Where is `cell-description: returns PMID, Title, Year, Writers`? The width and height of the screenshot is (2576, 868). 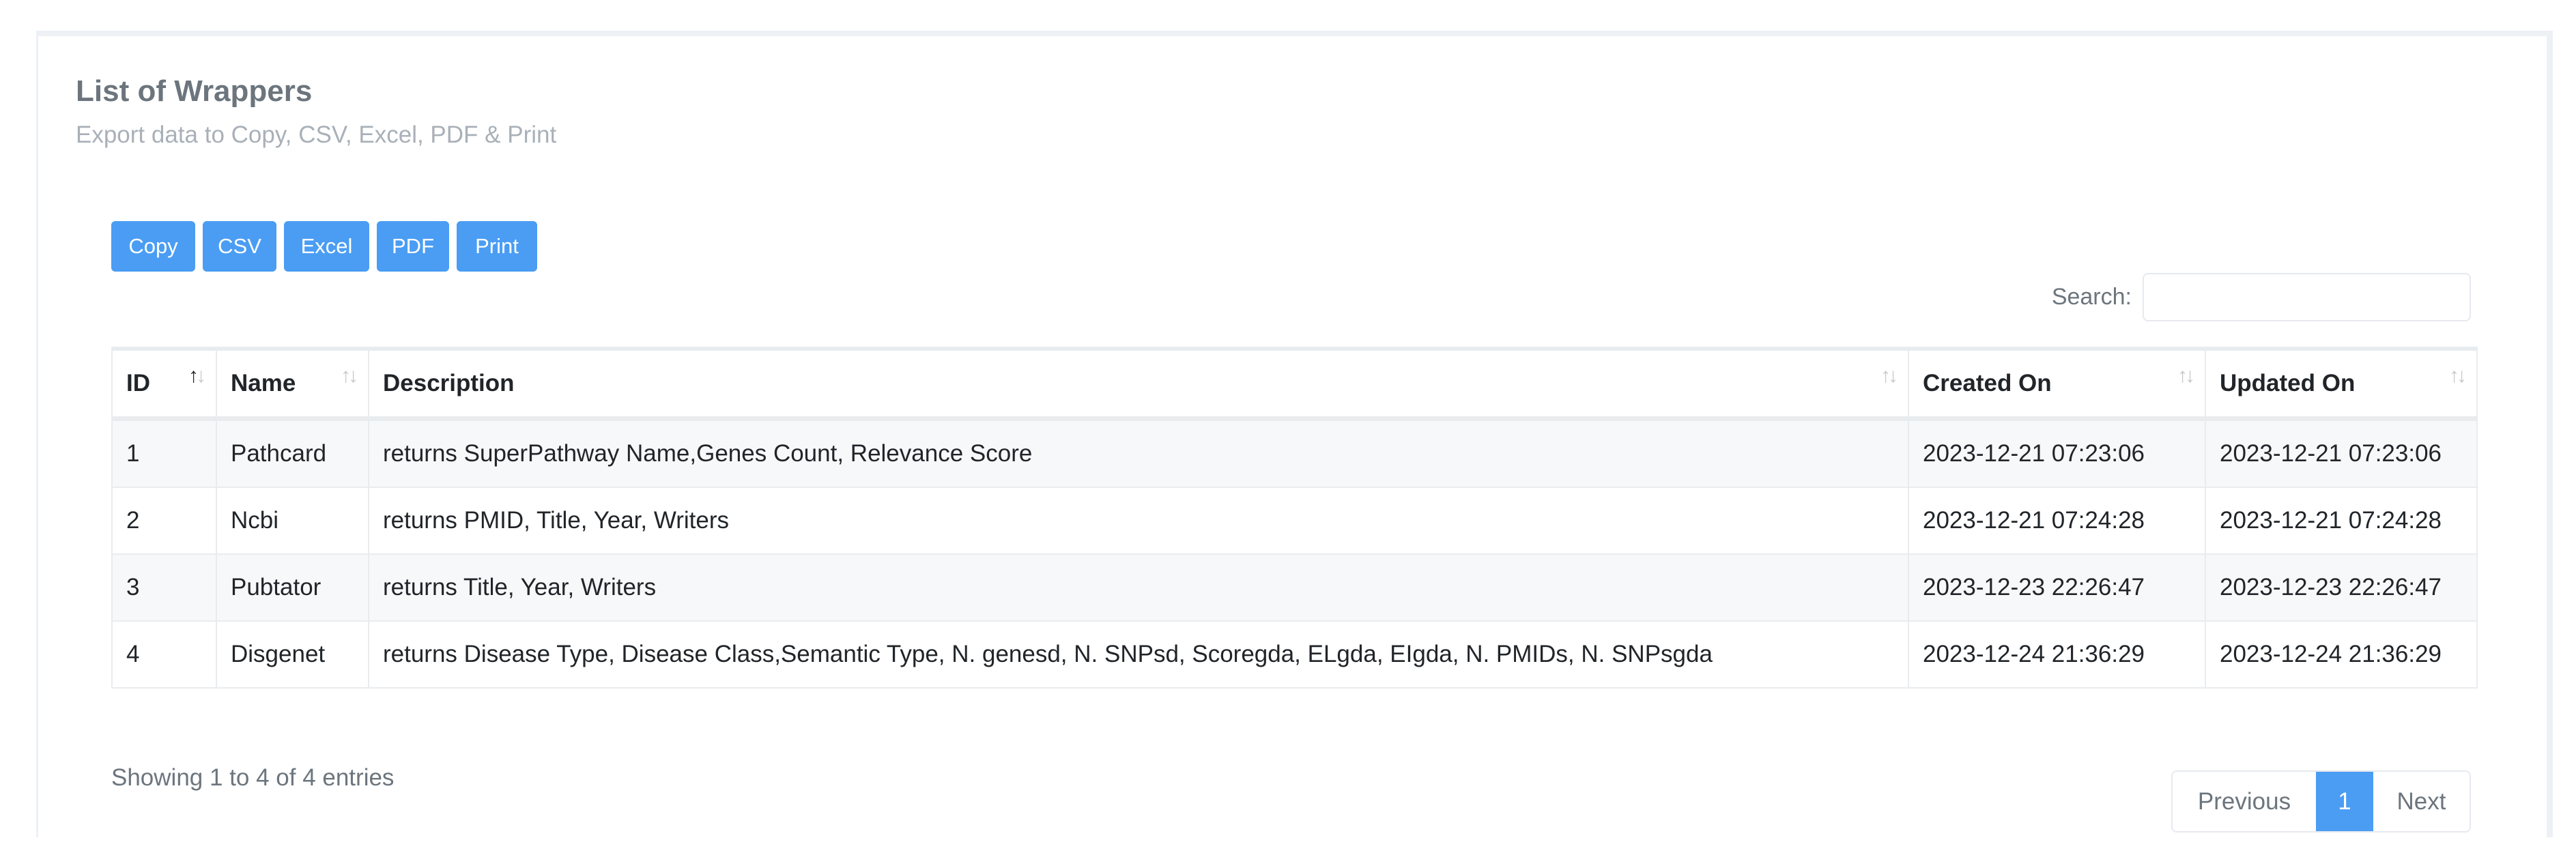
cell-description: returns PMID, Title, Year, Writers is located at coordinates (1138, 521).